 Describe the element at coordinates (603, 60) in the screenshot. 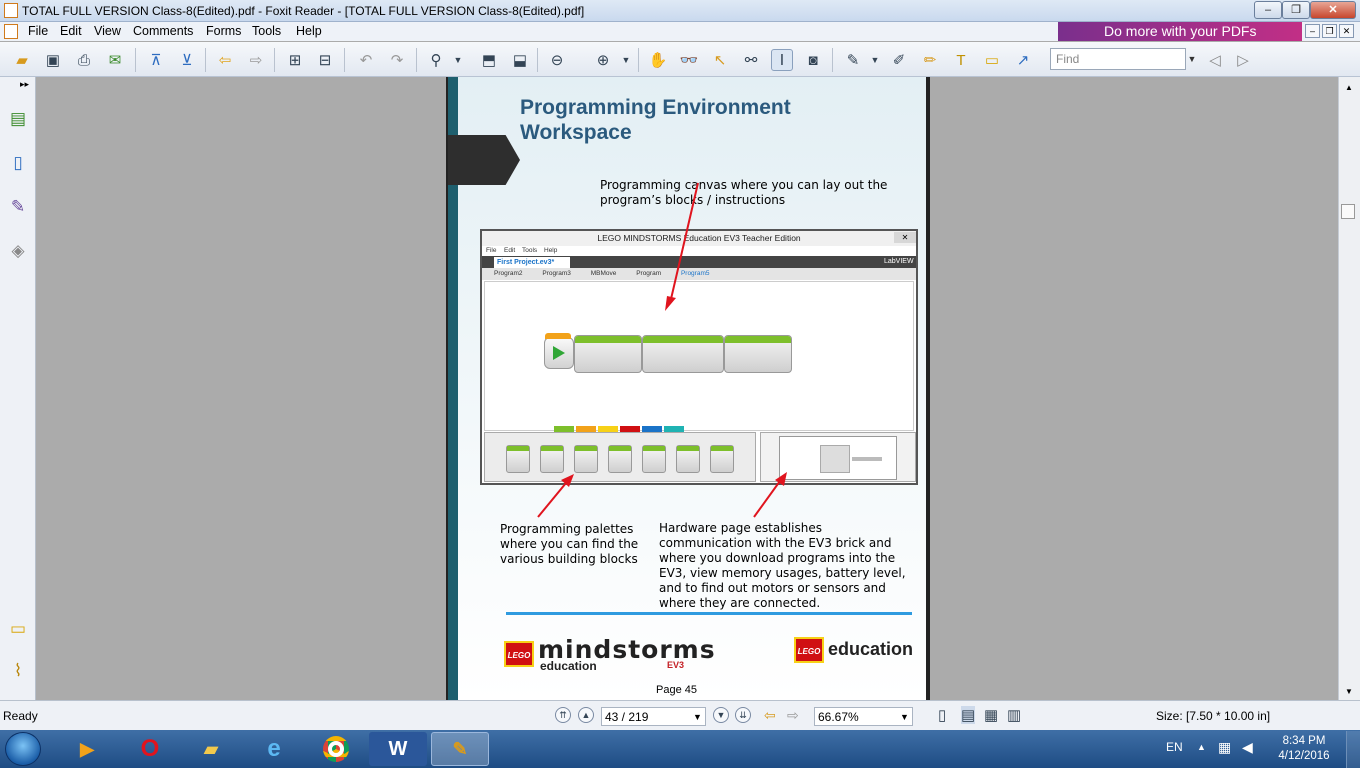

I see `zoom-in-icon: ⊕` at that location.